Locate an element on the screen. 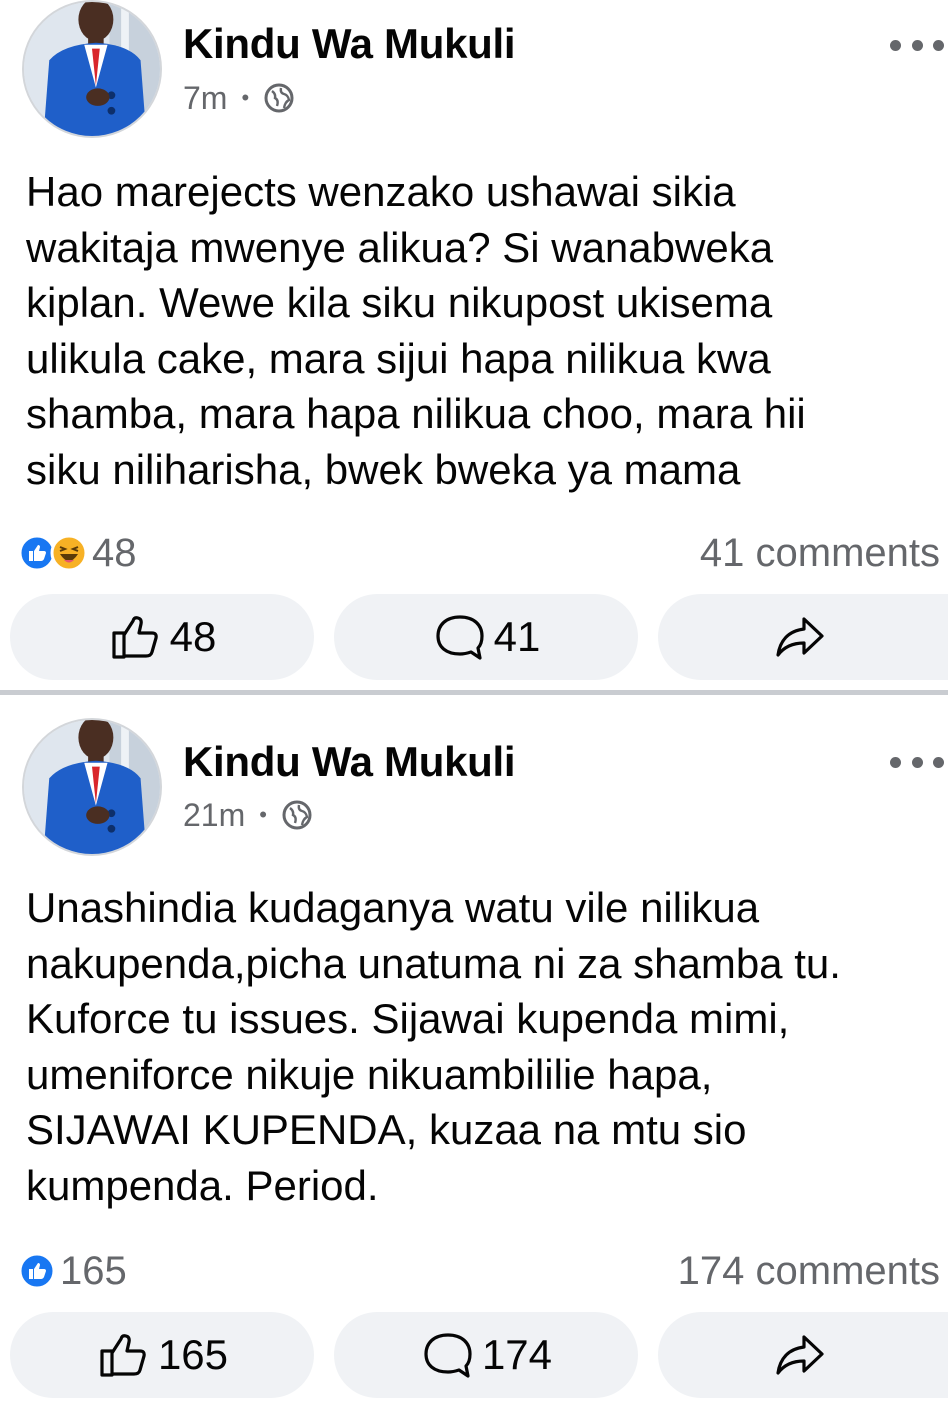 This screenshot has height=1404, width=948. post-meta: 7m • is located at coordinates (239, 98).